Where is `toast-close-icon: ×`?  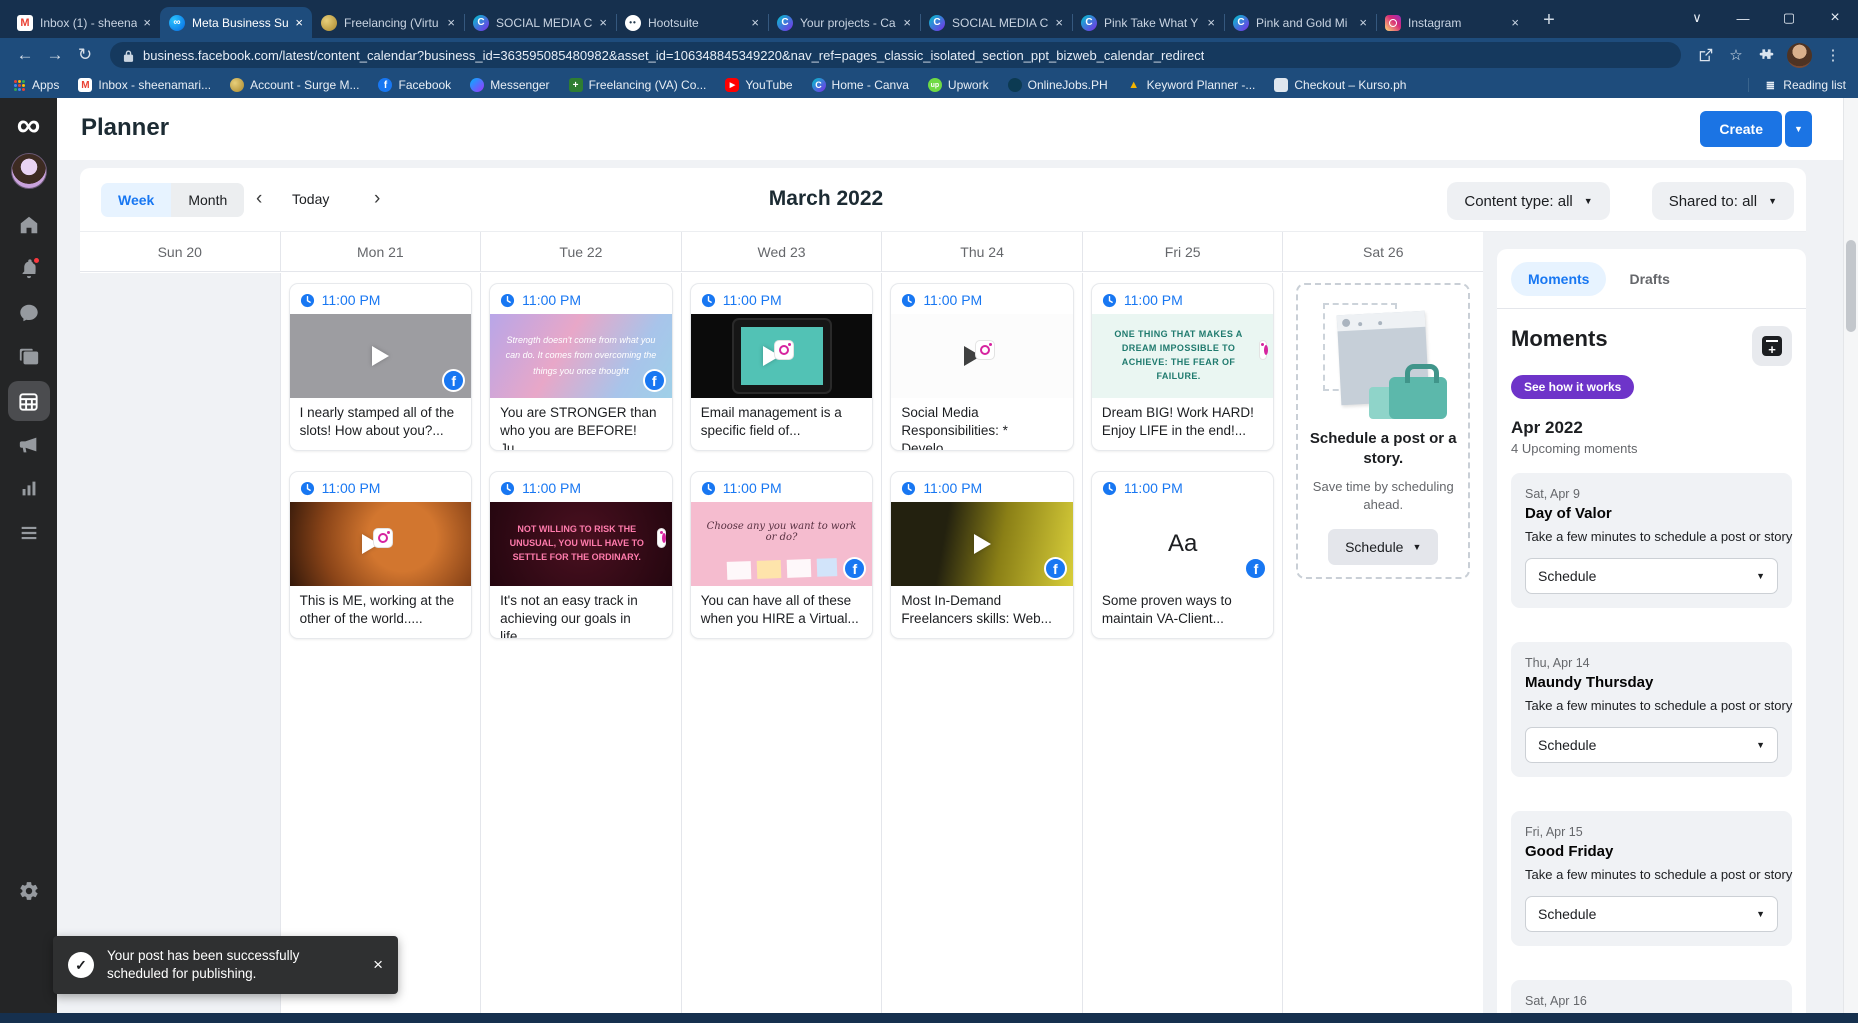 toast-close-icon: × is located at coordinates (378, 965).